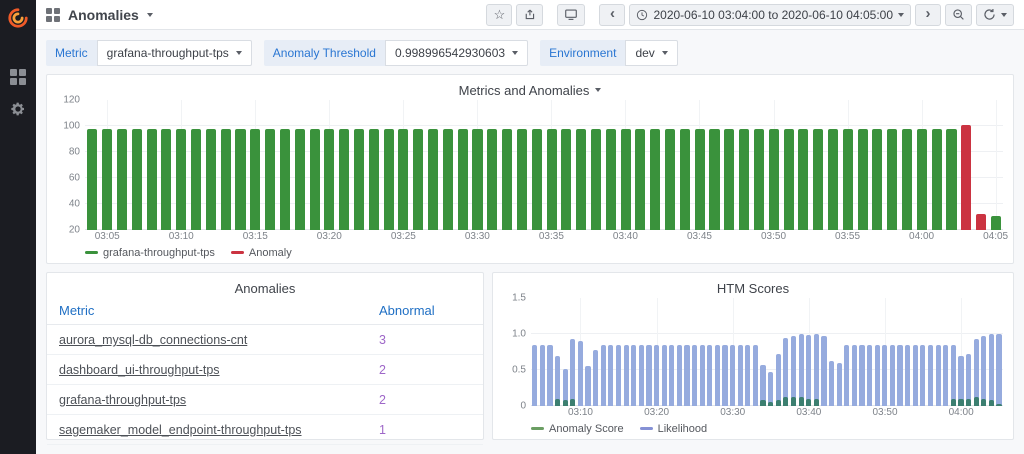 This screenshot has width=1024, height=454. What do you see at coordinates (18, 77) in the screenshot?
I see `dashboards-icon` at bounding box center [18, 77].